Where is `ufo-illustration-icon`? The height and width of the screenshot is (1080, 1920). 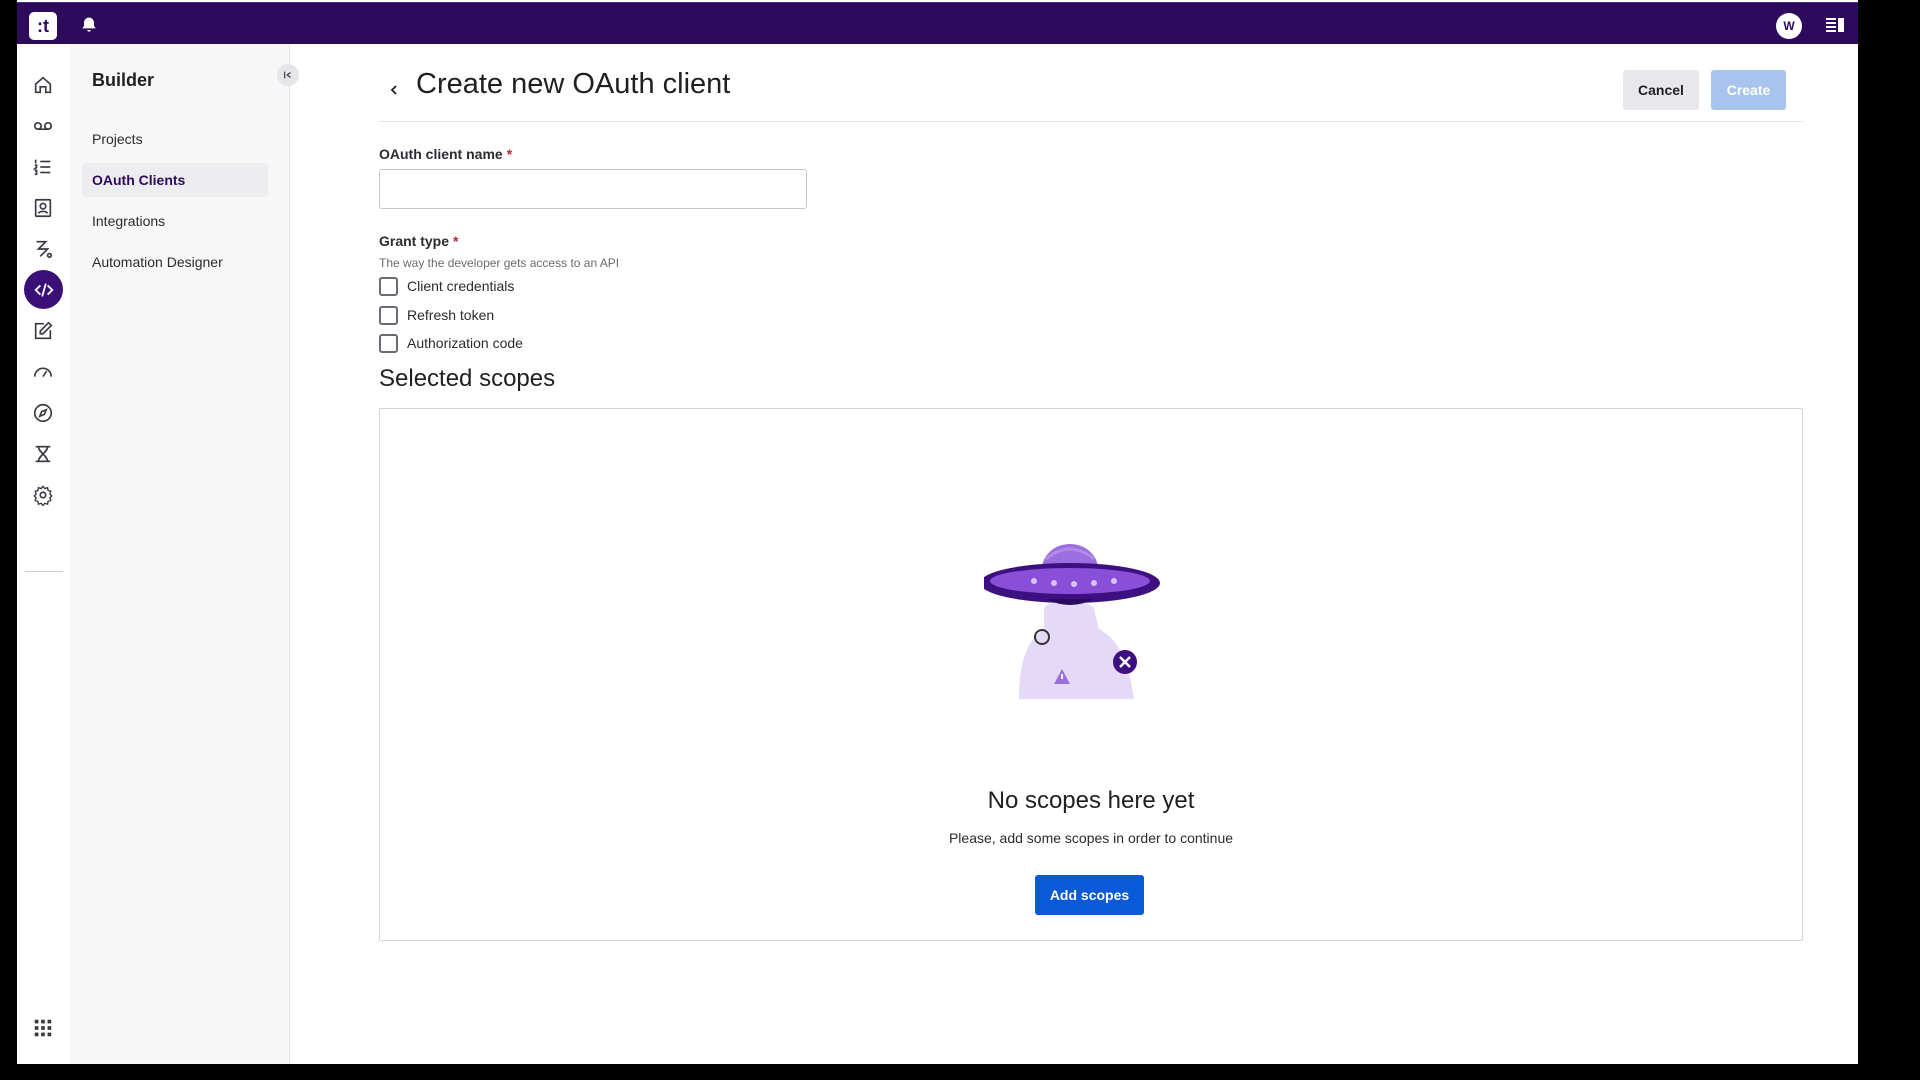
ufo-illustration-icon is located at coordinates (1082, 619).